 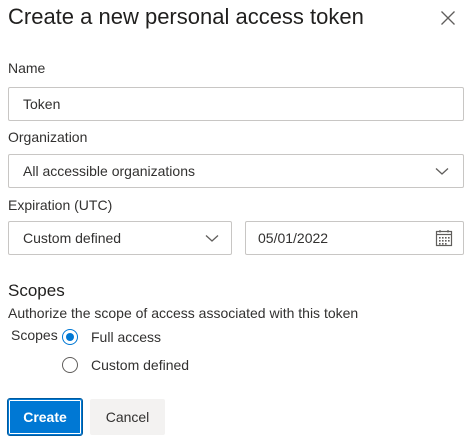 What do you see at coordinates (48, 137) in the screenshot?
I see `organization-label: Organization` at bounding box center [48, 137].